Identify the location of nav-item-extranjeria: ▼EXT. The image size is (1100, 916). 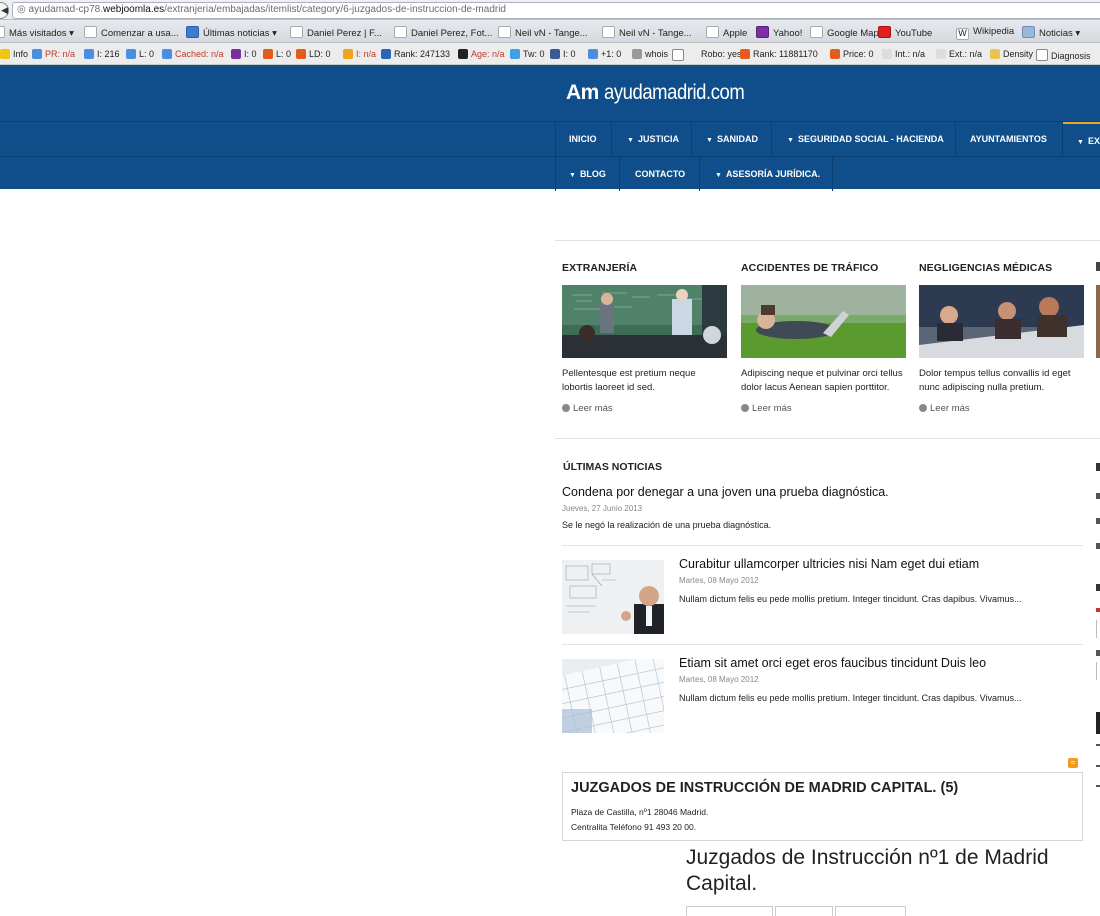
(1081, 139).